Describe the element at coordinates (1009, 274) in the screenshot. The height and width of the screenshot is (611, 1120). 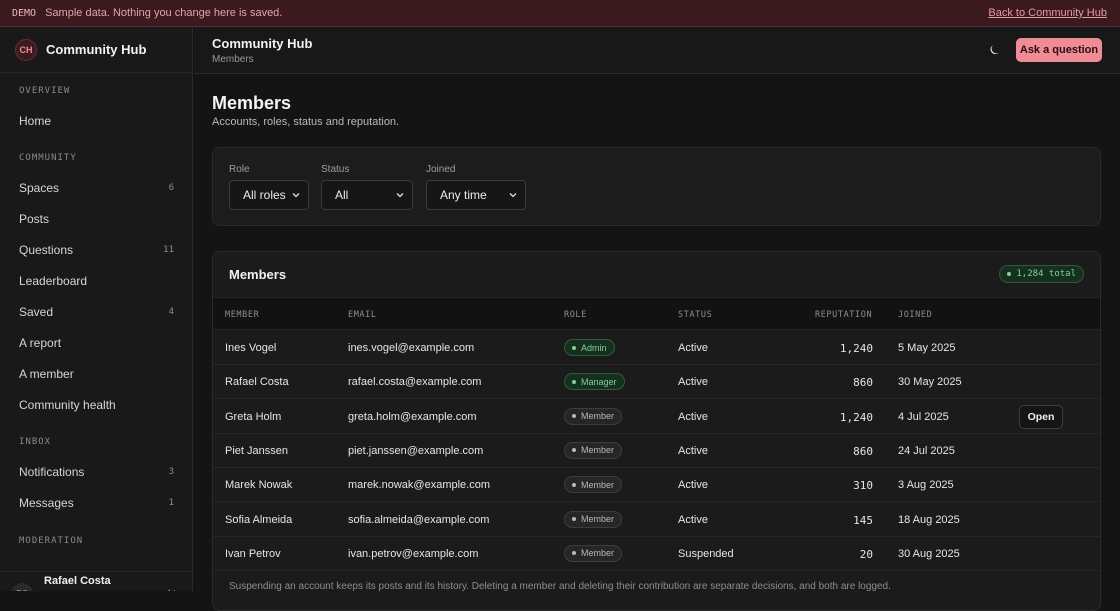
I see `status-dot` at that location.